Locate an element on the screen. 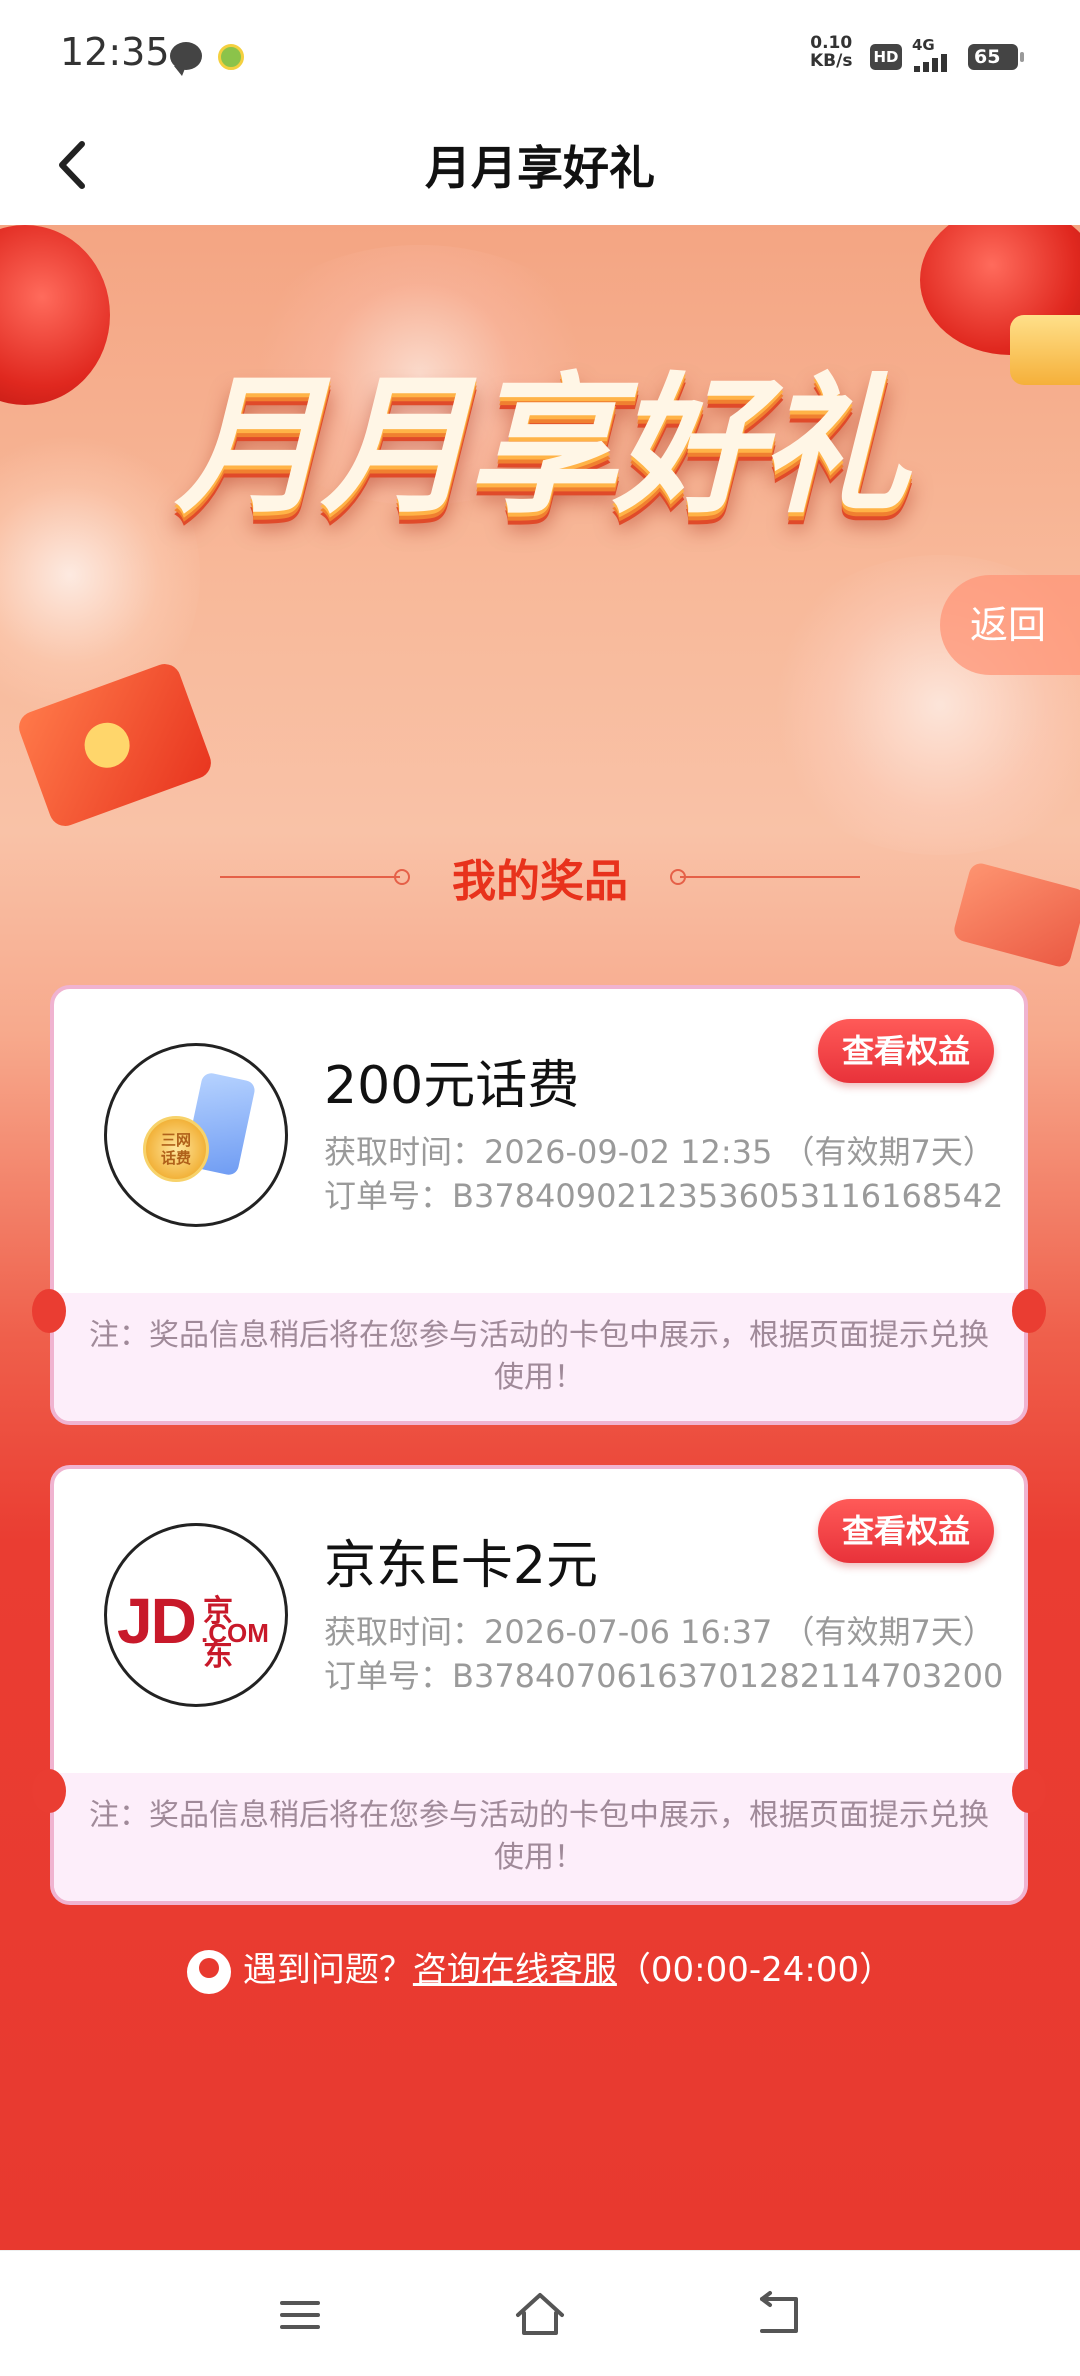 The width and height of the screenshot is (1080, 2376). lantern-tassel-decoration is located at coordinates (1045, 350).